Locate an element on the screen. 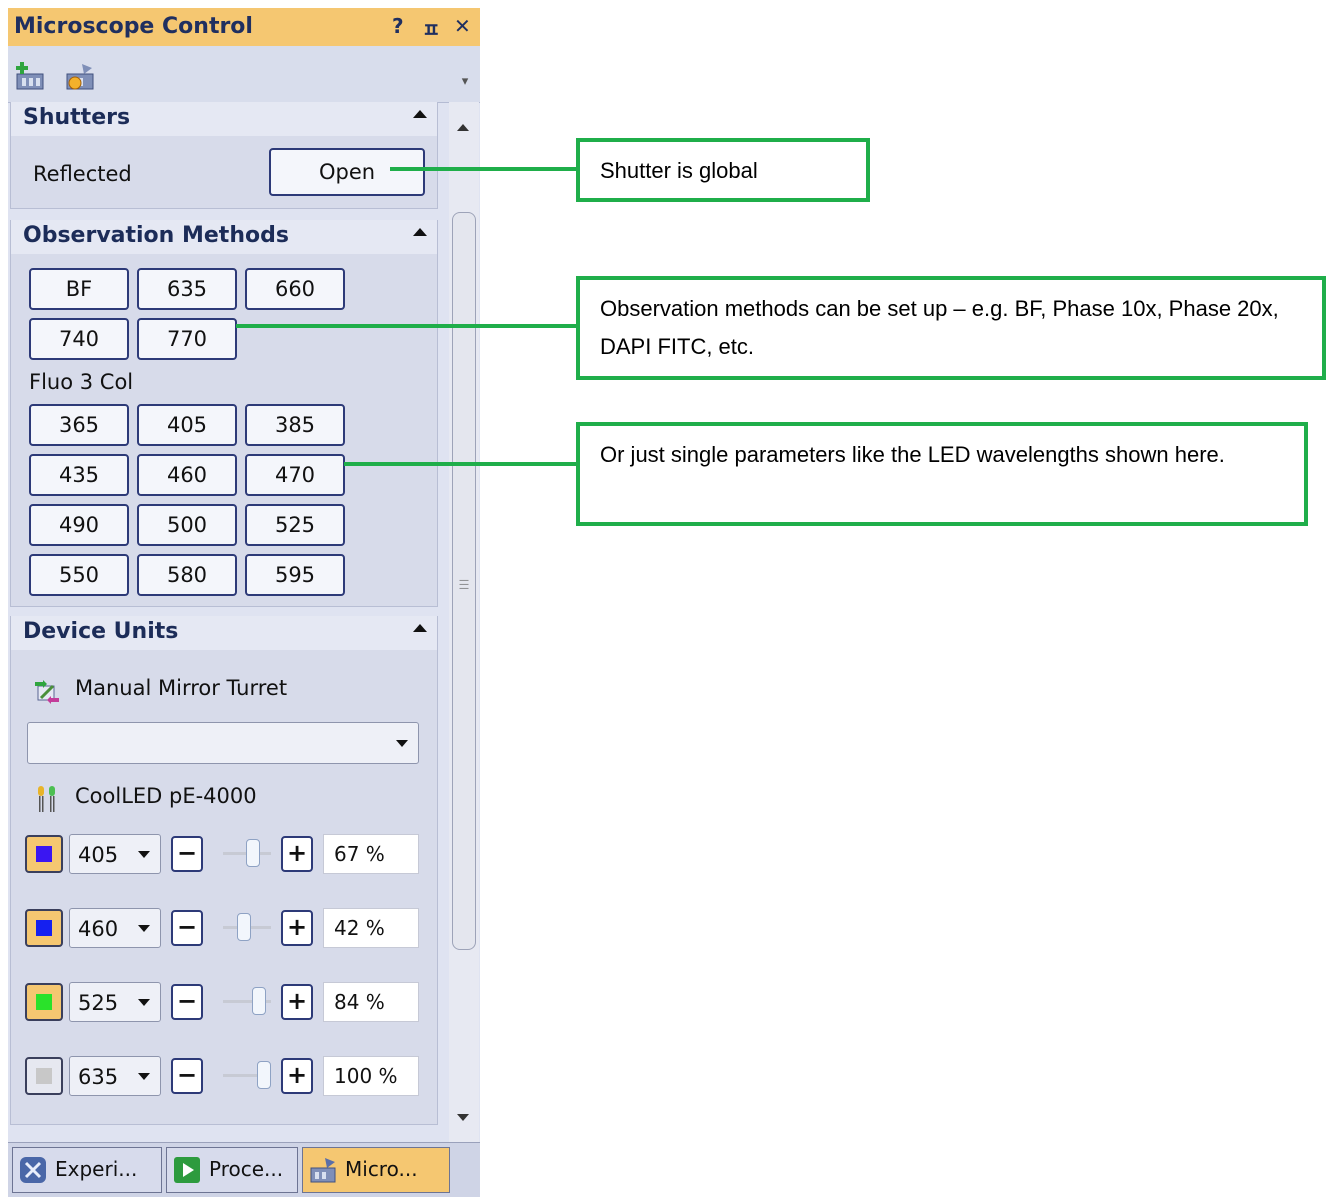 Image resolution: width=1330 pixels, height=1197 pixels. method-button-525: 525 is located at coordinates (295, 525).